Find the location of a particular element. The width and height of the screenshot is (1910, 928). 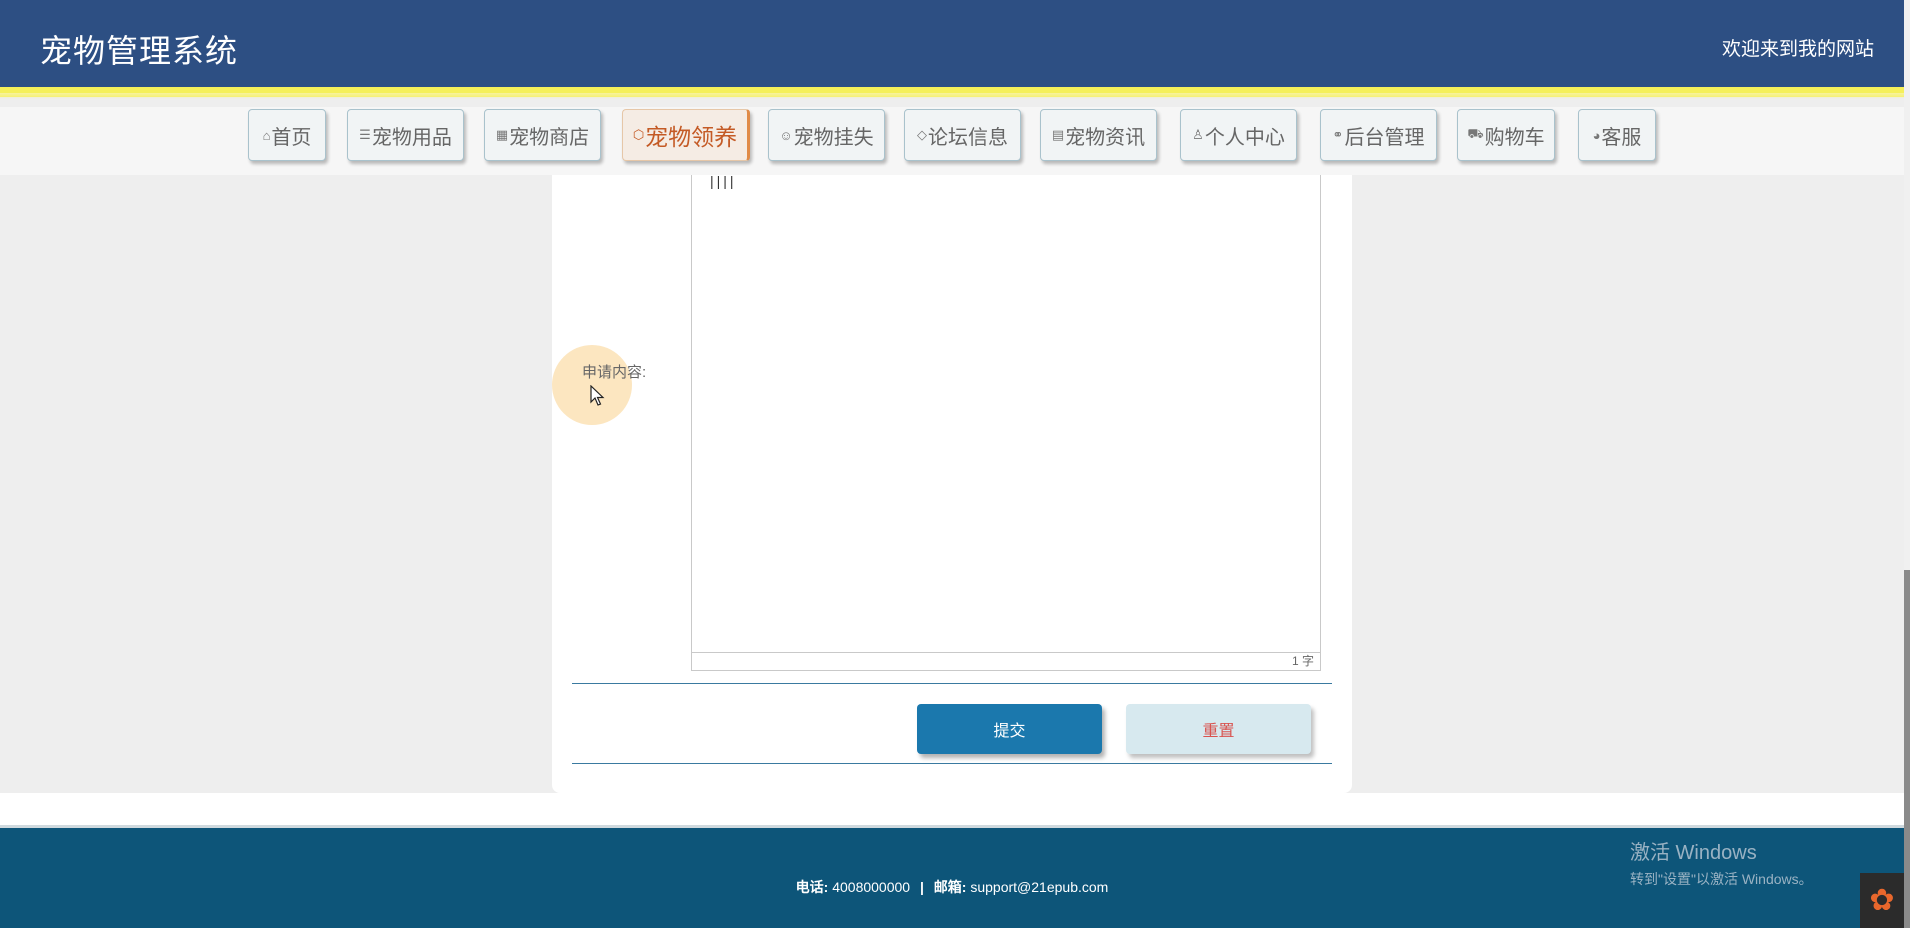

email-address: support@21epub.com is located at coordinates (1039, 887).